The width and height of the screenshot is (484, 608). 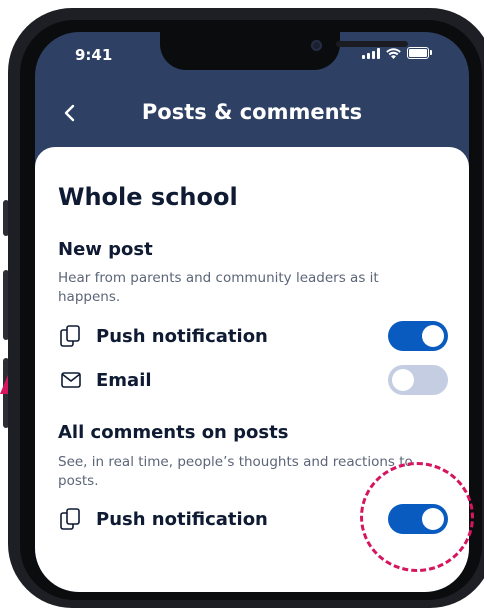 I want to click on setting-row-new-post-push: Push notification, so click(x=253, y=336).